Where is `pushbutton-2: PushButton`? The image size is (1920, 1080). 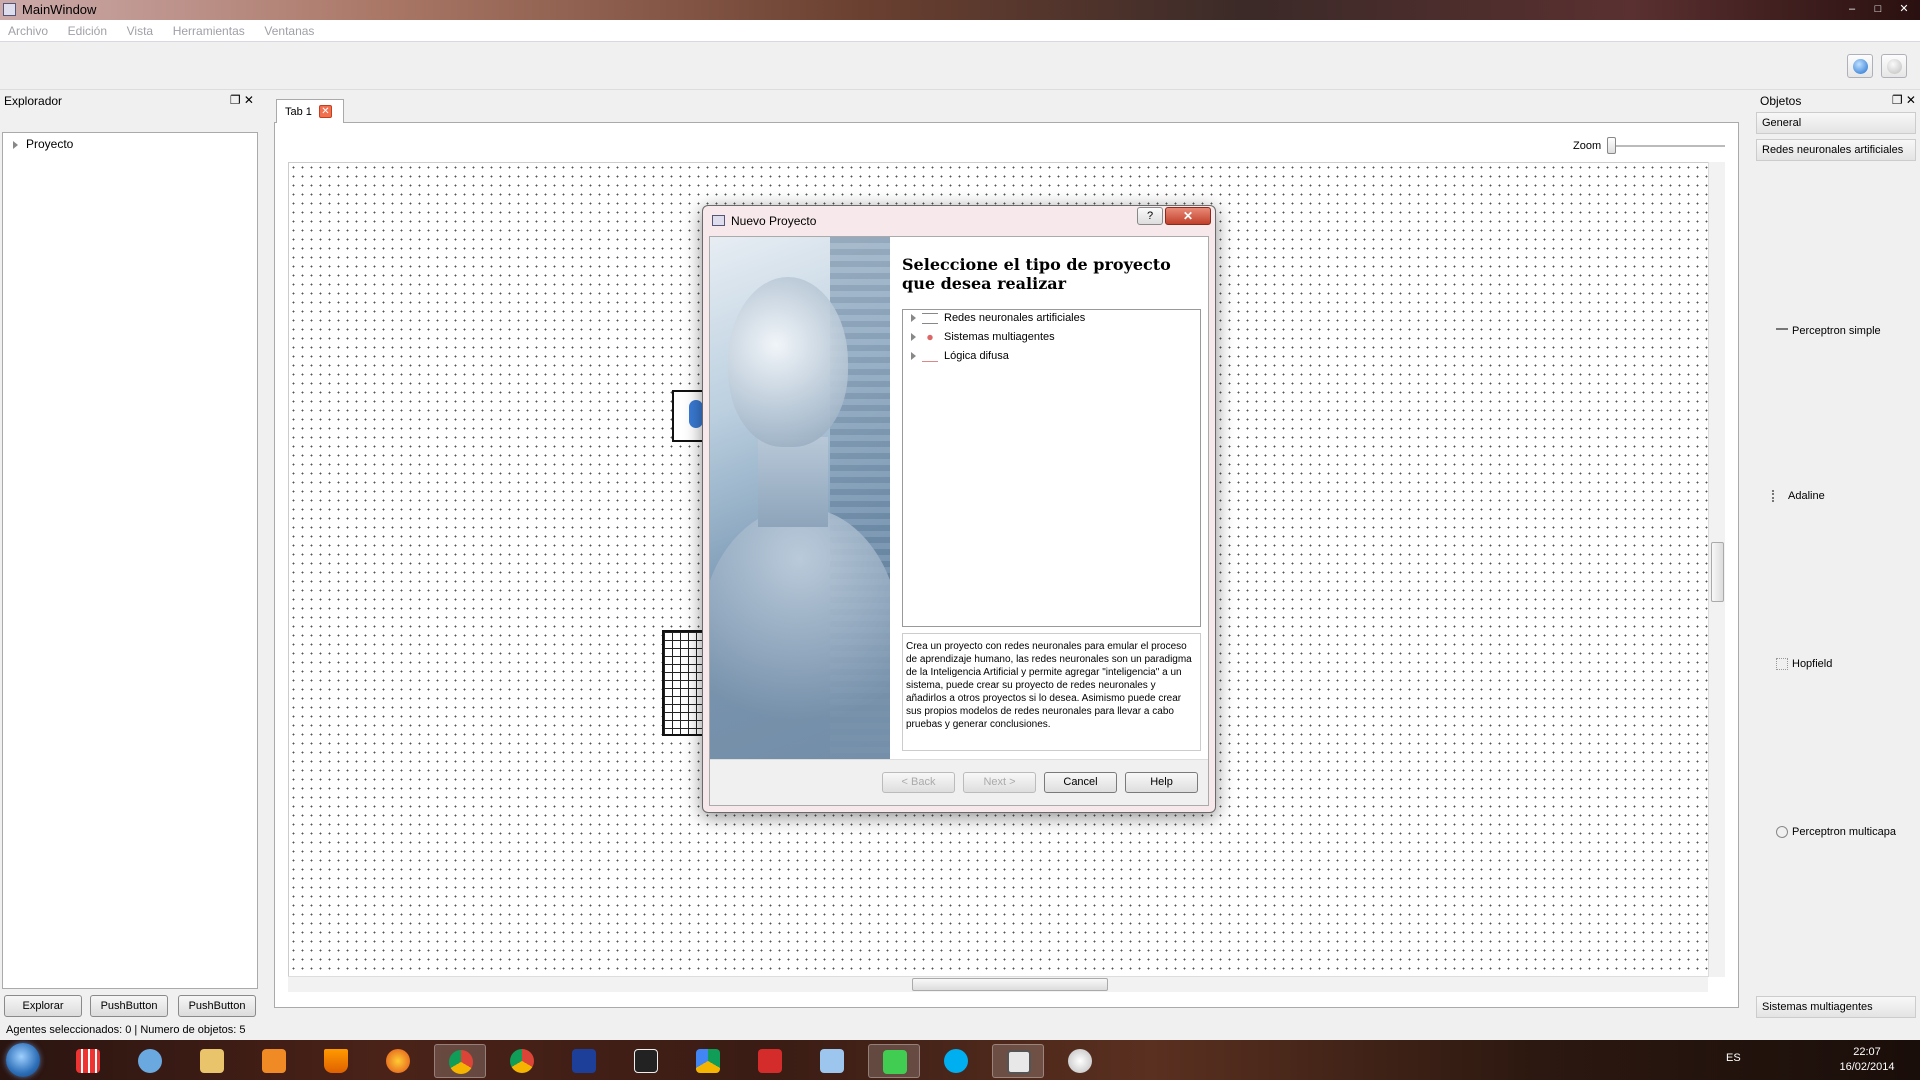 pushbutton-2: PushButton is located at coordinates (217, 1006).